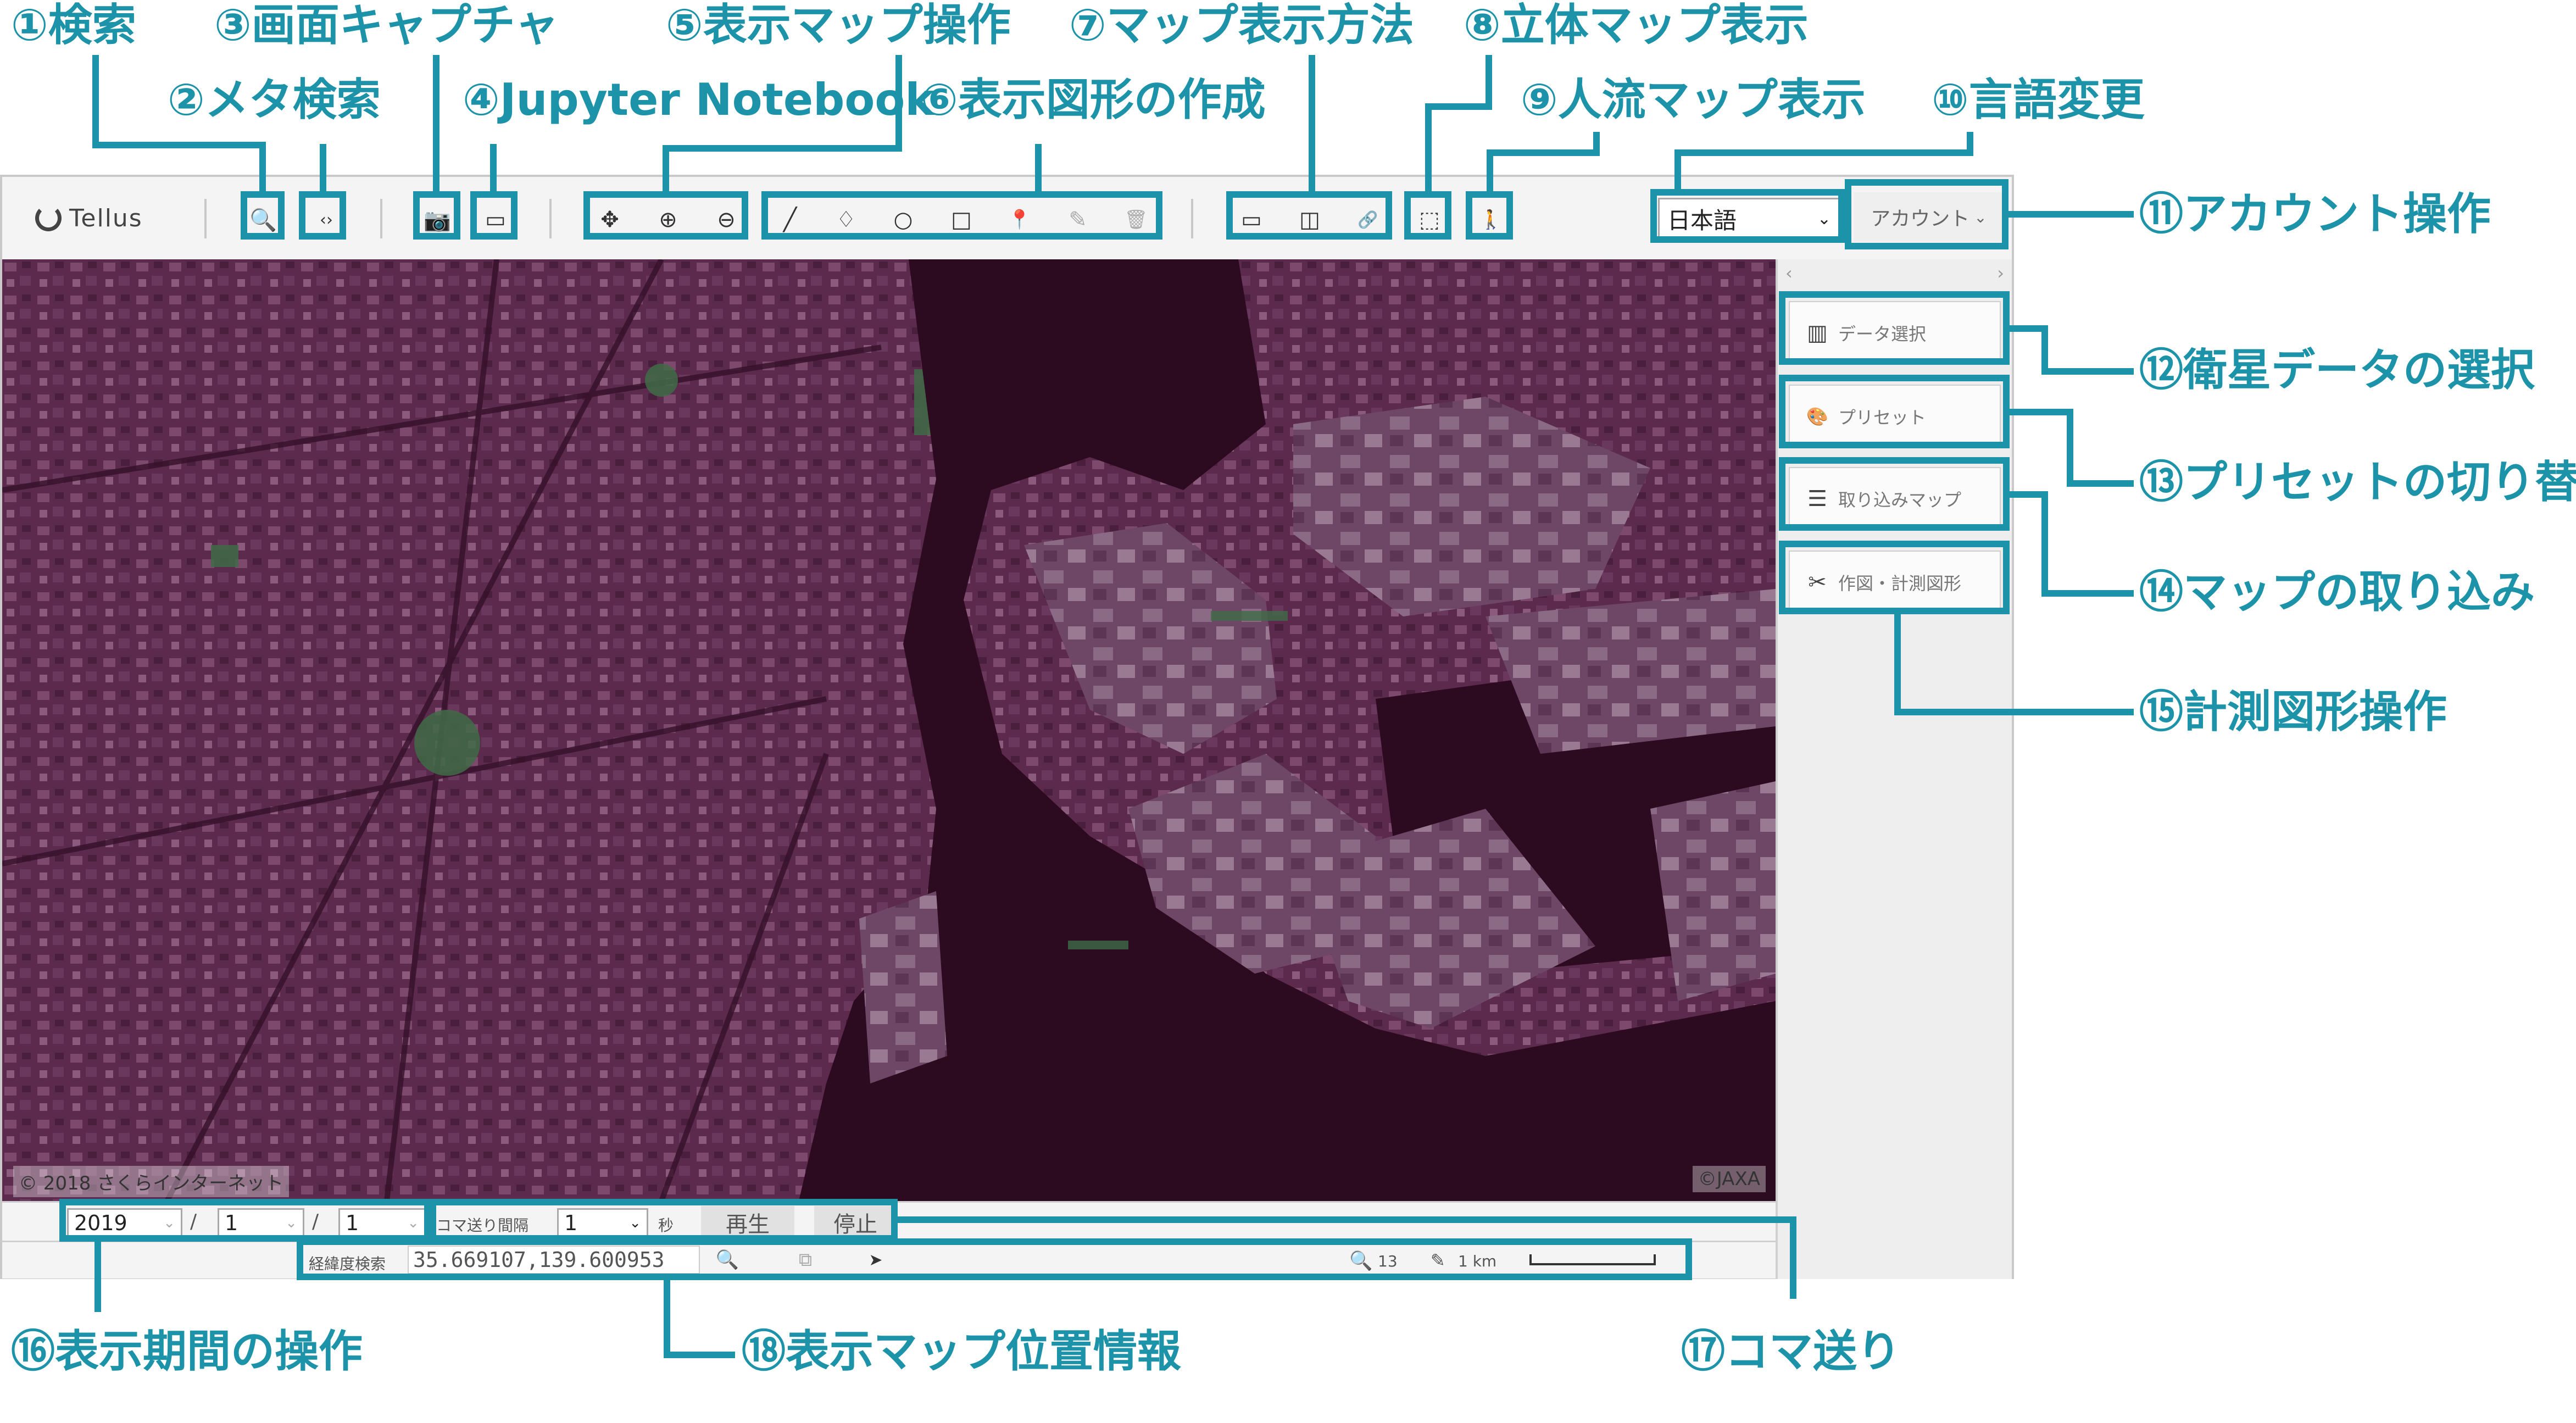 The height and width of the screenshot is (1423, 2576). Describe the element at coordinates (2357, 482) in the screenshot. I see `label-preset: ⑬プリセットの切り替え` at that location.